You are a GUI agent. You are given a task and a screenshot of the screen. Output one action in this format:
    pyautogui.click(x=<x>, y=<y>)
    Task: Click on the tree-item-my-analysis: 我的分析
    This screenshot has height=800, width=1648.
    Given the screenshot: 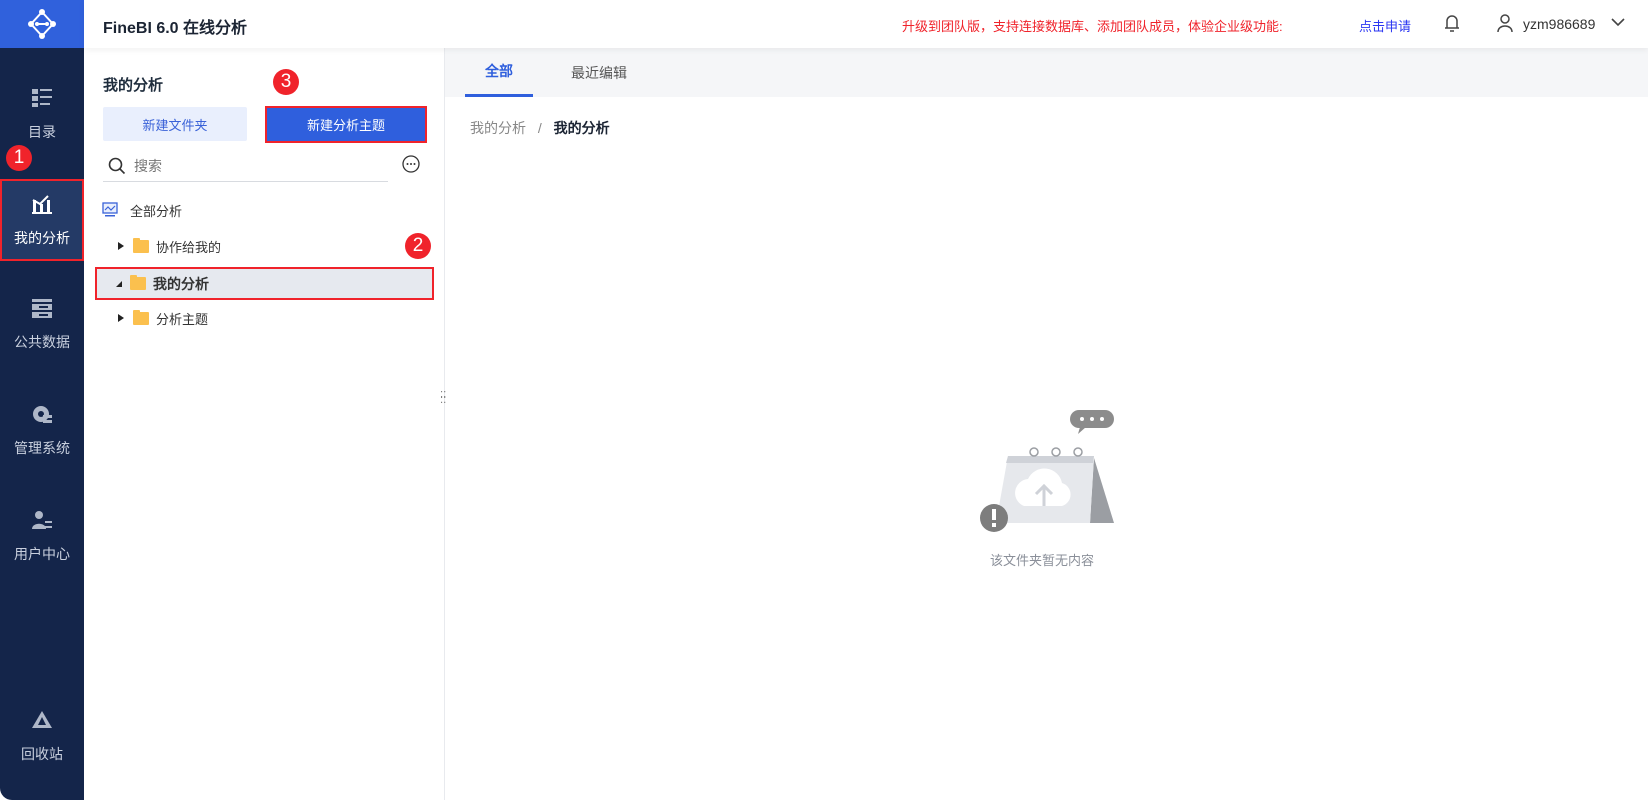 What is the action you would take?
    pyautogui.click(x=264, y=283)
    